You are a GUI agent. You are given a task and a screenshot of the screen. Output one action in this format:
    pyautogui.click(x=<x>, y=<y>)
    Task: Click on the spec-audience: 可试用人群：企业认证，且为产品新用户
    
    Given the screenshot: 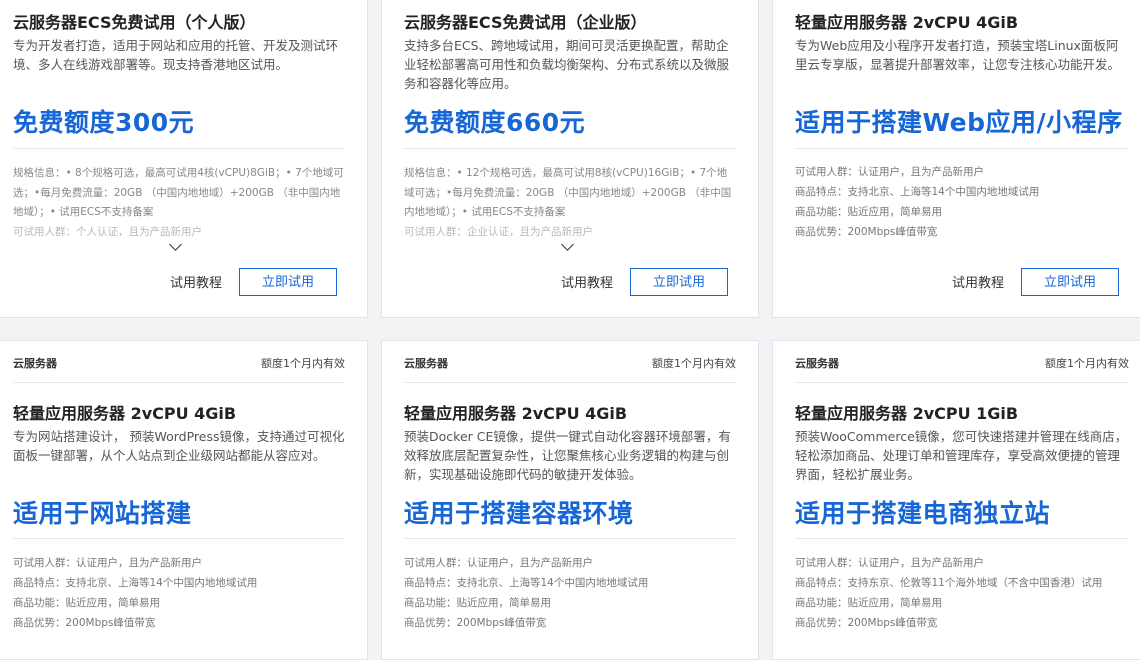 What is the action you would take?
    pyautogui.click(x=498, y=232)
    